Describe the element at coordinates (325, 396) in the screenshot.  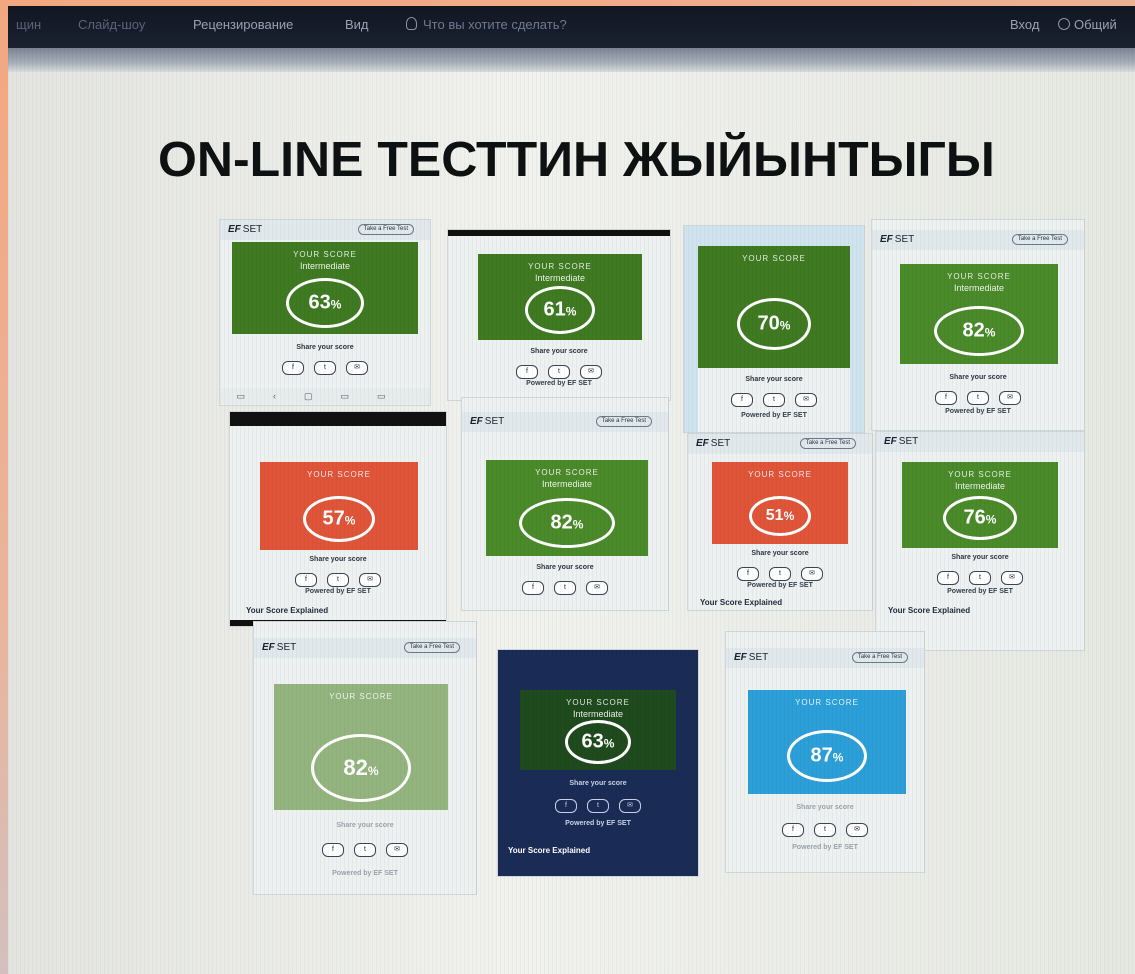
I see `phone-nav-bar: ▭‹▢▭▭` at that location.